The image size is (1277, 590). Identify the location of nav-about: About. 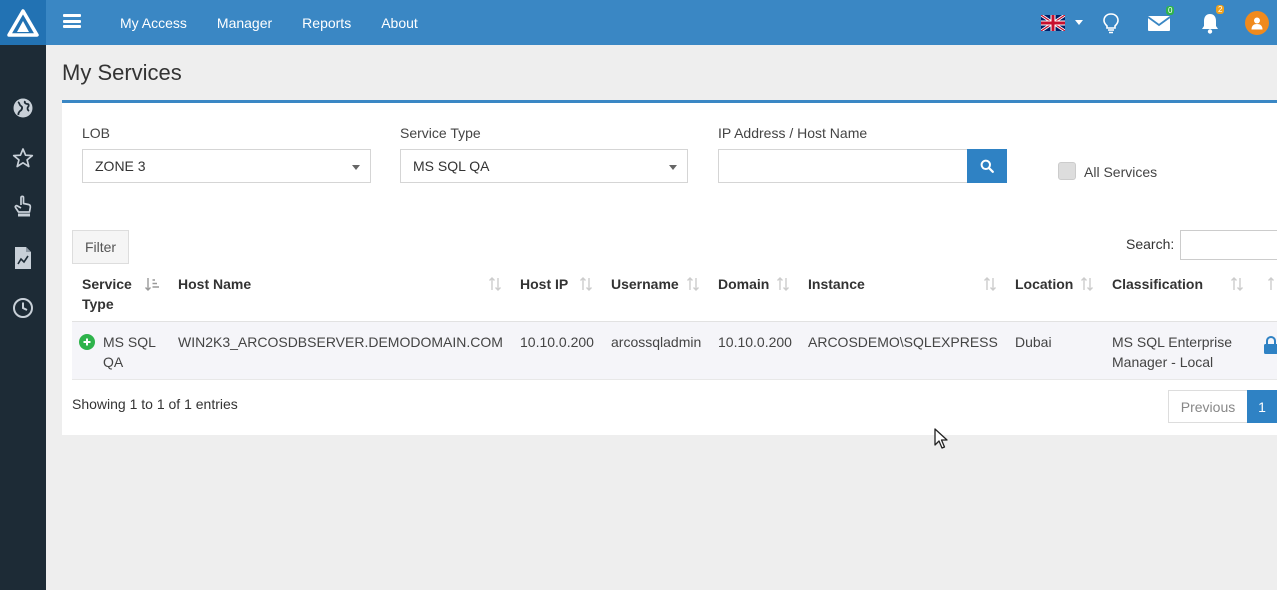
(399, 23).